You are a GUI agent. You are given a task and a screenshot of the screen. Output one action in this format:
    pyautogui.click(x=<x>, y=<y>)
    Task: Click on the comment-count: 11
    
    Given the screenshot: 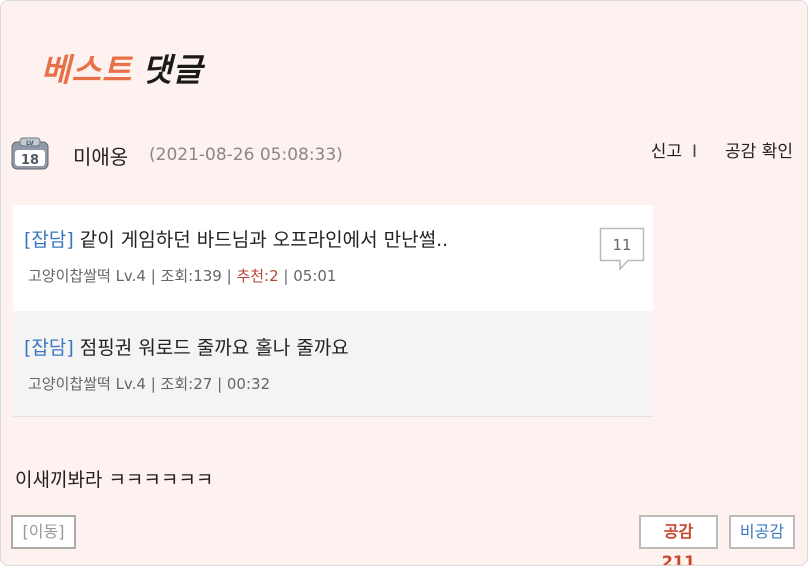 What is the action you would take?
    pyautogui.click(x=622, y=245)
    